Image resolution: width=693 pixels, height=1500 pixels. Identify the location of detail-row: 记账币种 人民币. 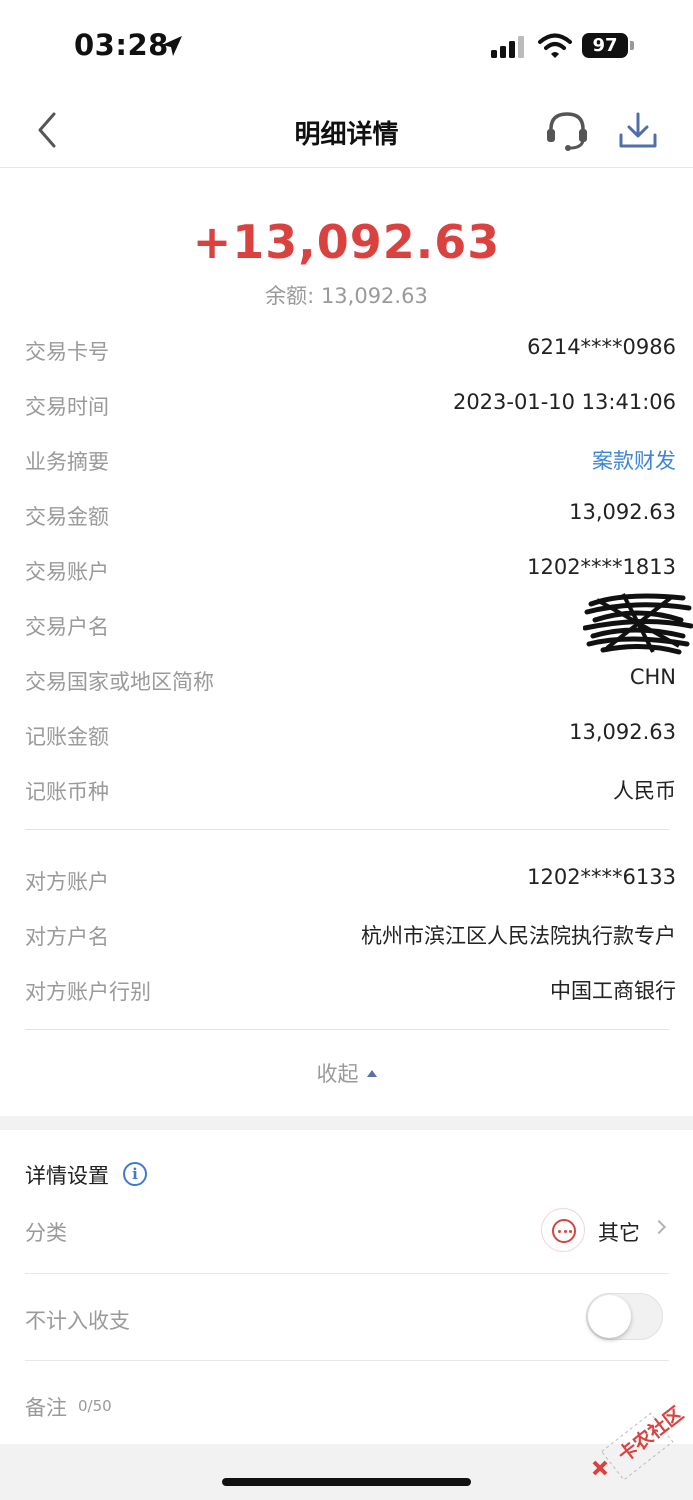
(346, 789).